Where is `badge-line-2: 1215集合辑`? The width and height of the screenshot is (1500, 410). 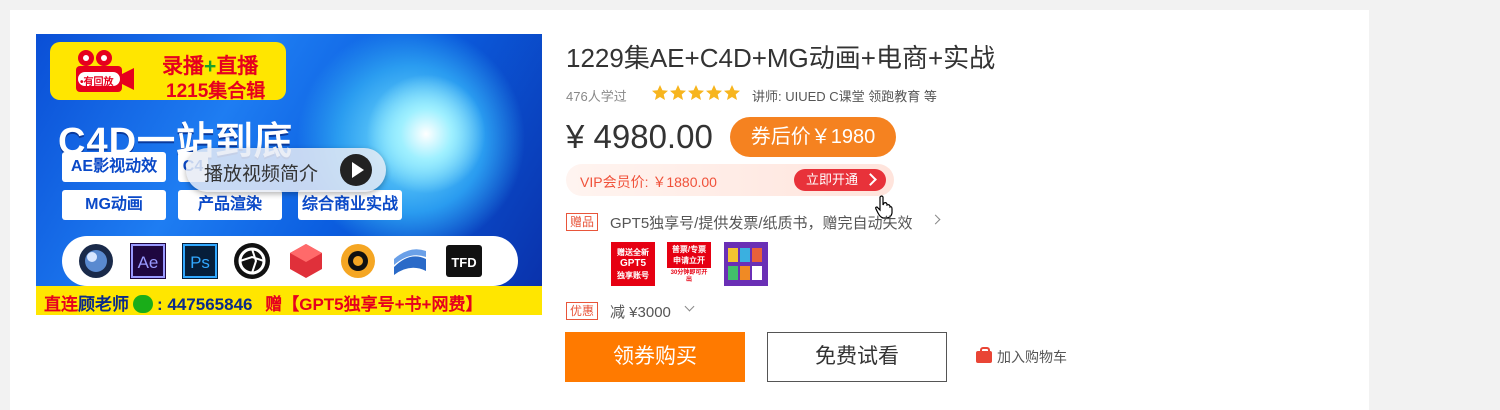
badge-line-2: 1215集合辑 is located at coordinates (216, 91).